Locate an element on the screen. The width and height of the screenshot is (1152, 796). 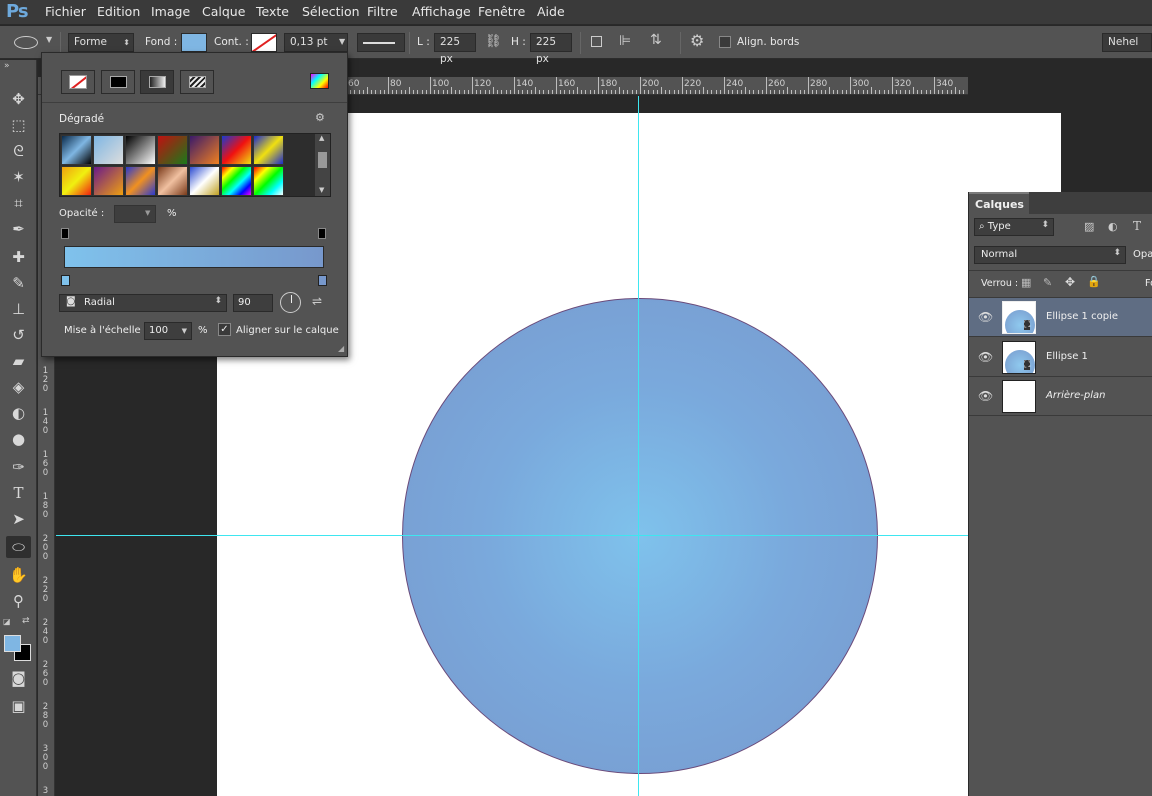
healing-brush-tool-icon: ✚ is located at coordinates (18, 257).